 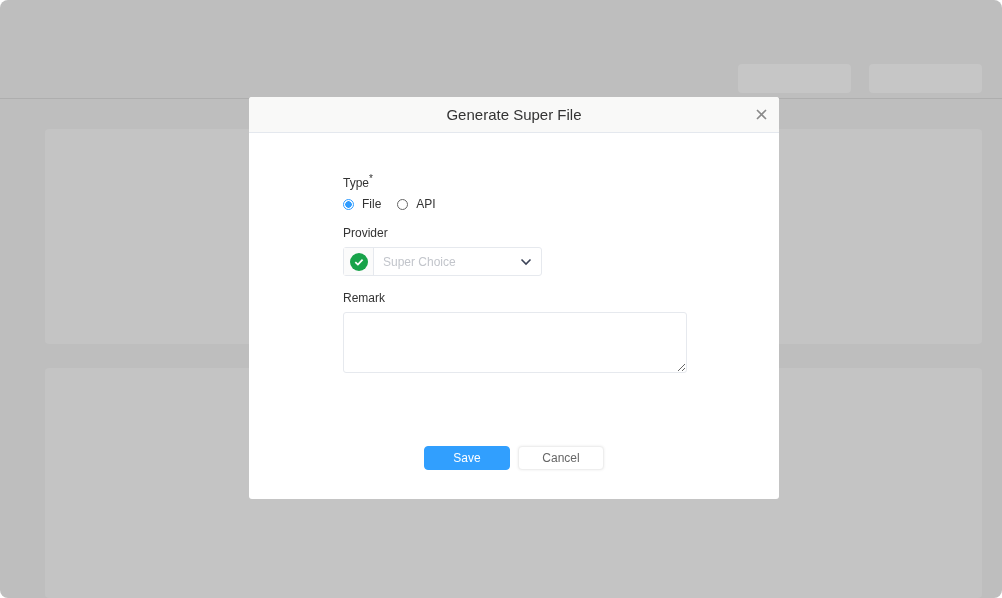 I want to click on radio-button, so click(x=348, y=204).